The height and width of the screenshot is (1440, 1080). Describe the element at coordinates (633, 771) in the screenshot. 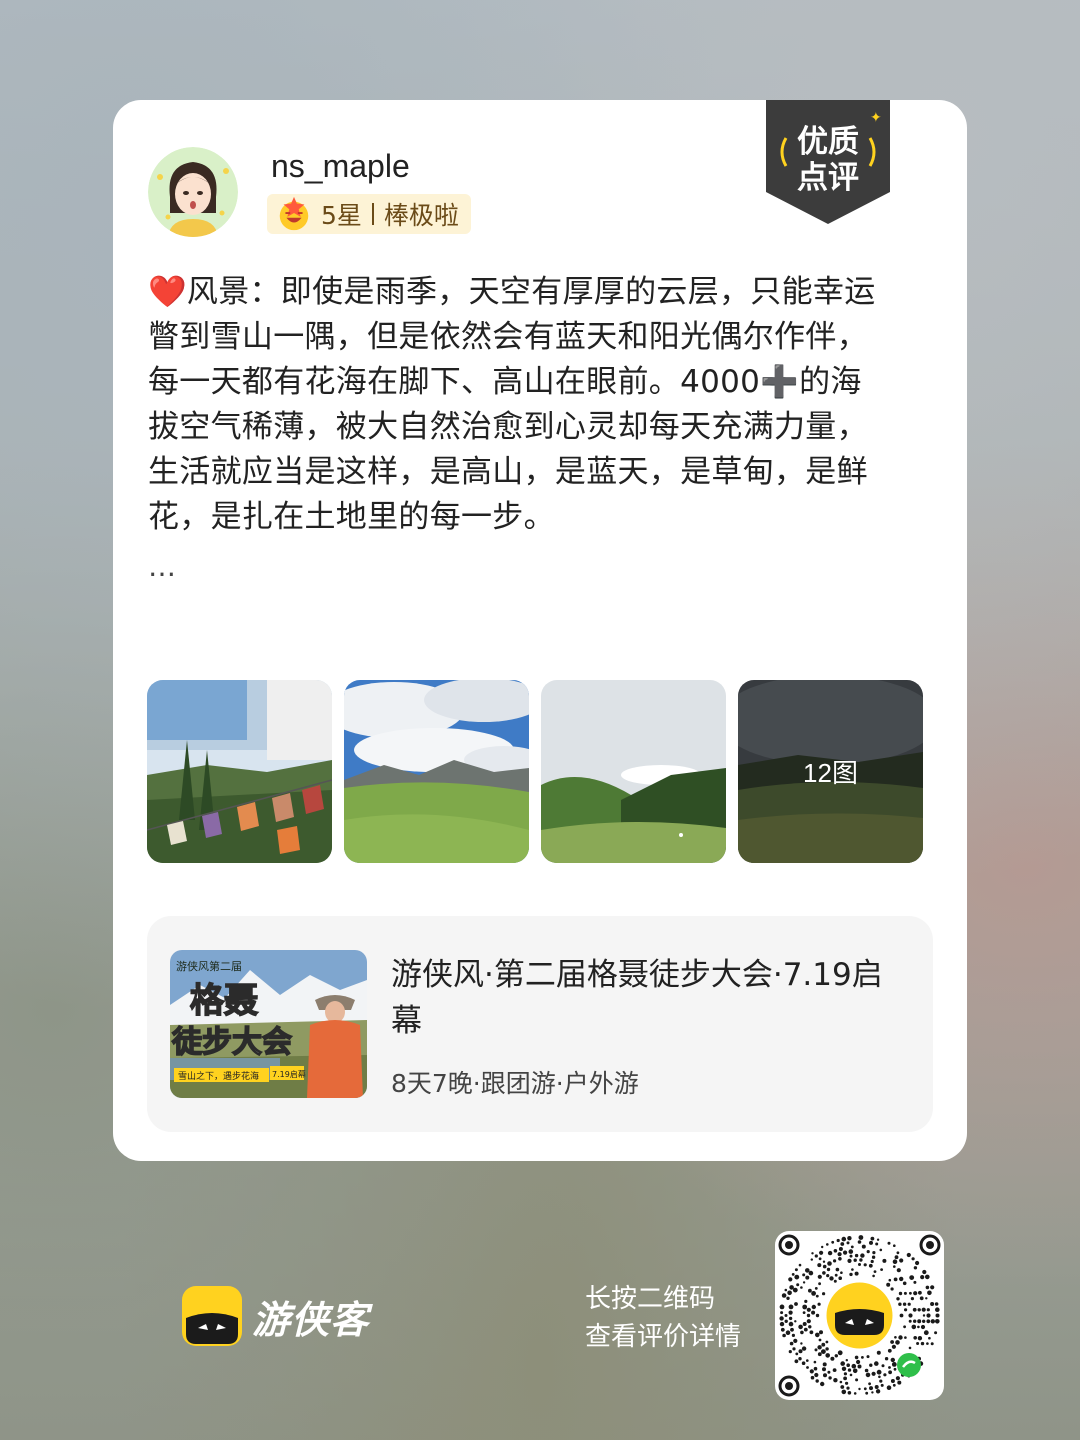

I see `photo-valley-forest` at that location.